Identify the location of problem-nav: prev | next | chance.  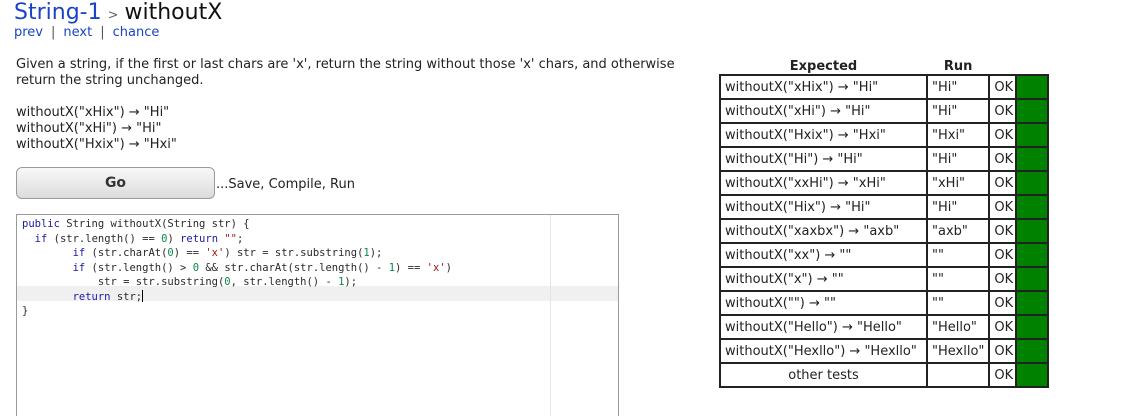
(86, 32).